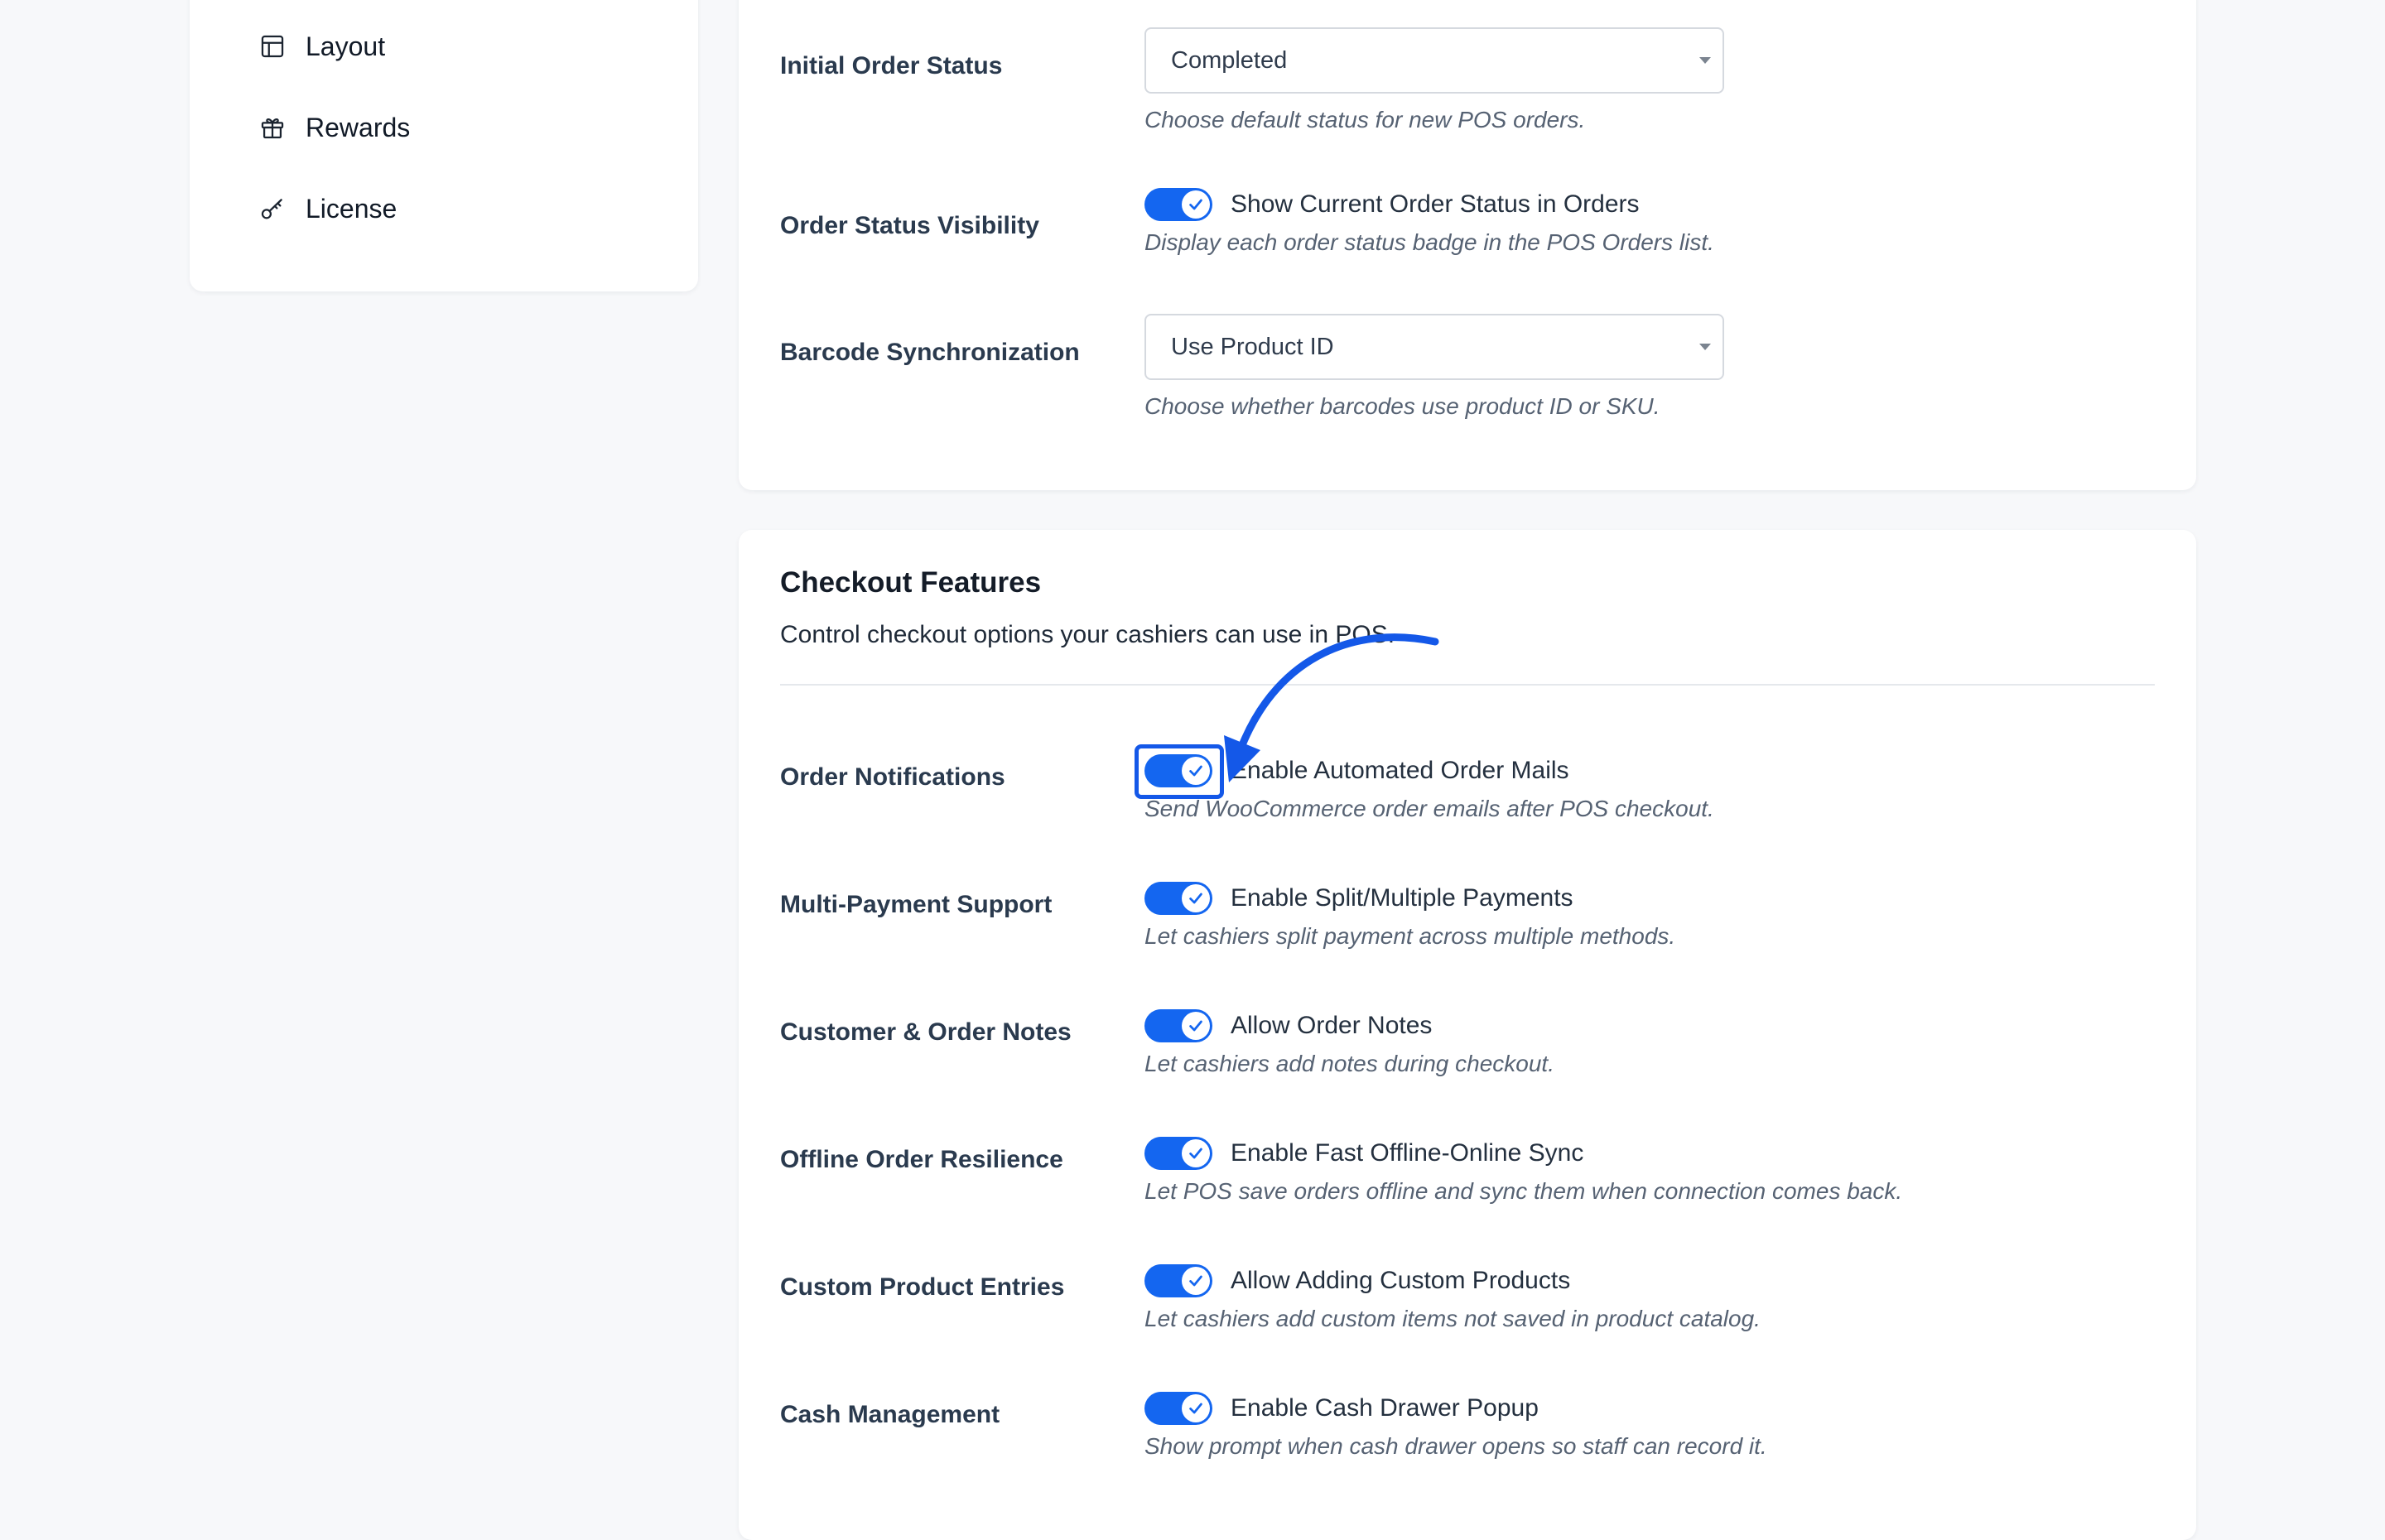 This screenshot has width=2385, height=1540. I want to click on offline-order-resilience-control: Enable Fast Offline-Online Sync, so click(1363, 1154).